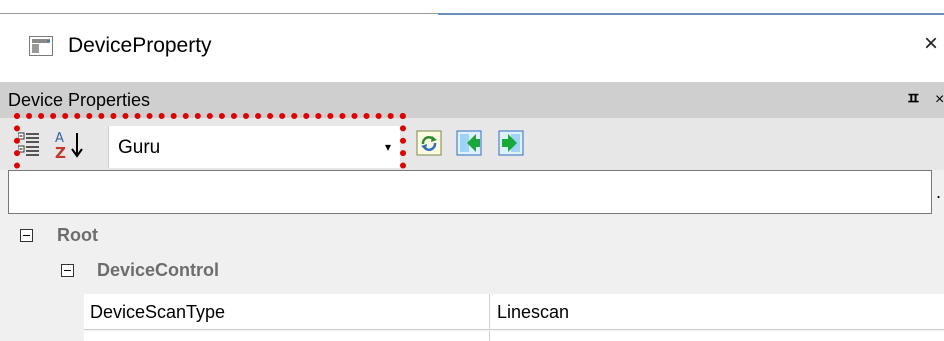  Describe the element at coordinates (158, 312) in the screenshot. I see `property-name: DeviceScanType` at that location.